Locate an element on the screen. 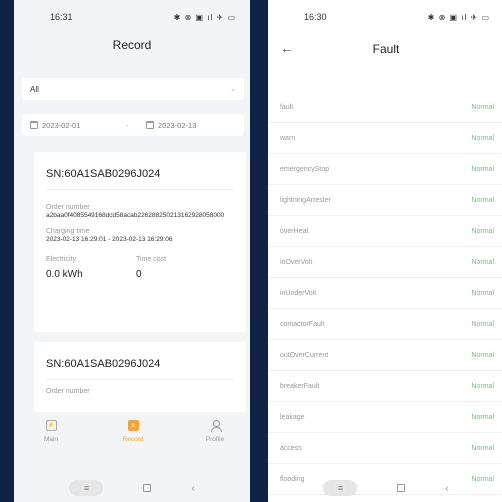 The image size is (502, 502). fault-name: outOverCurrent is located at coordinates (304, 355).